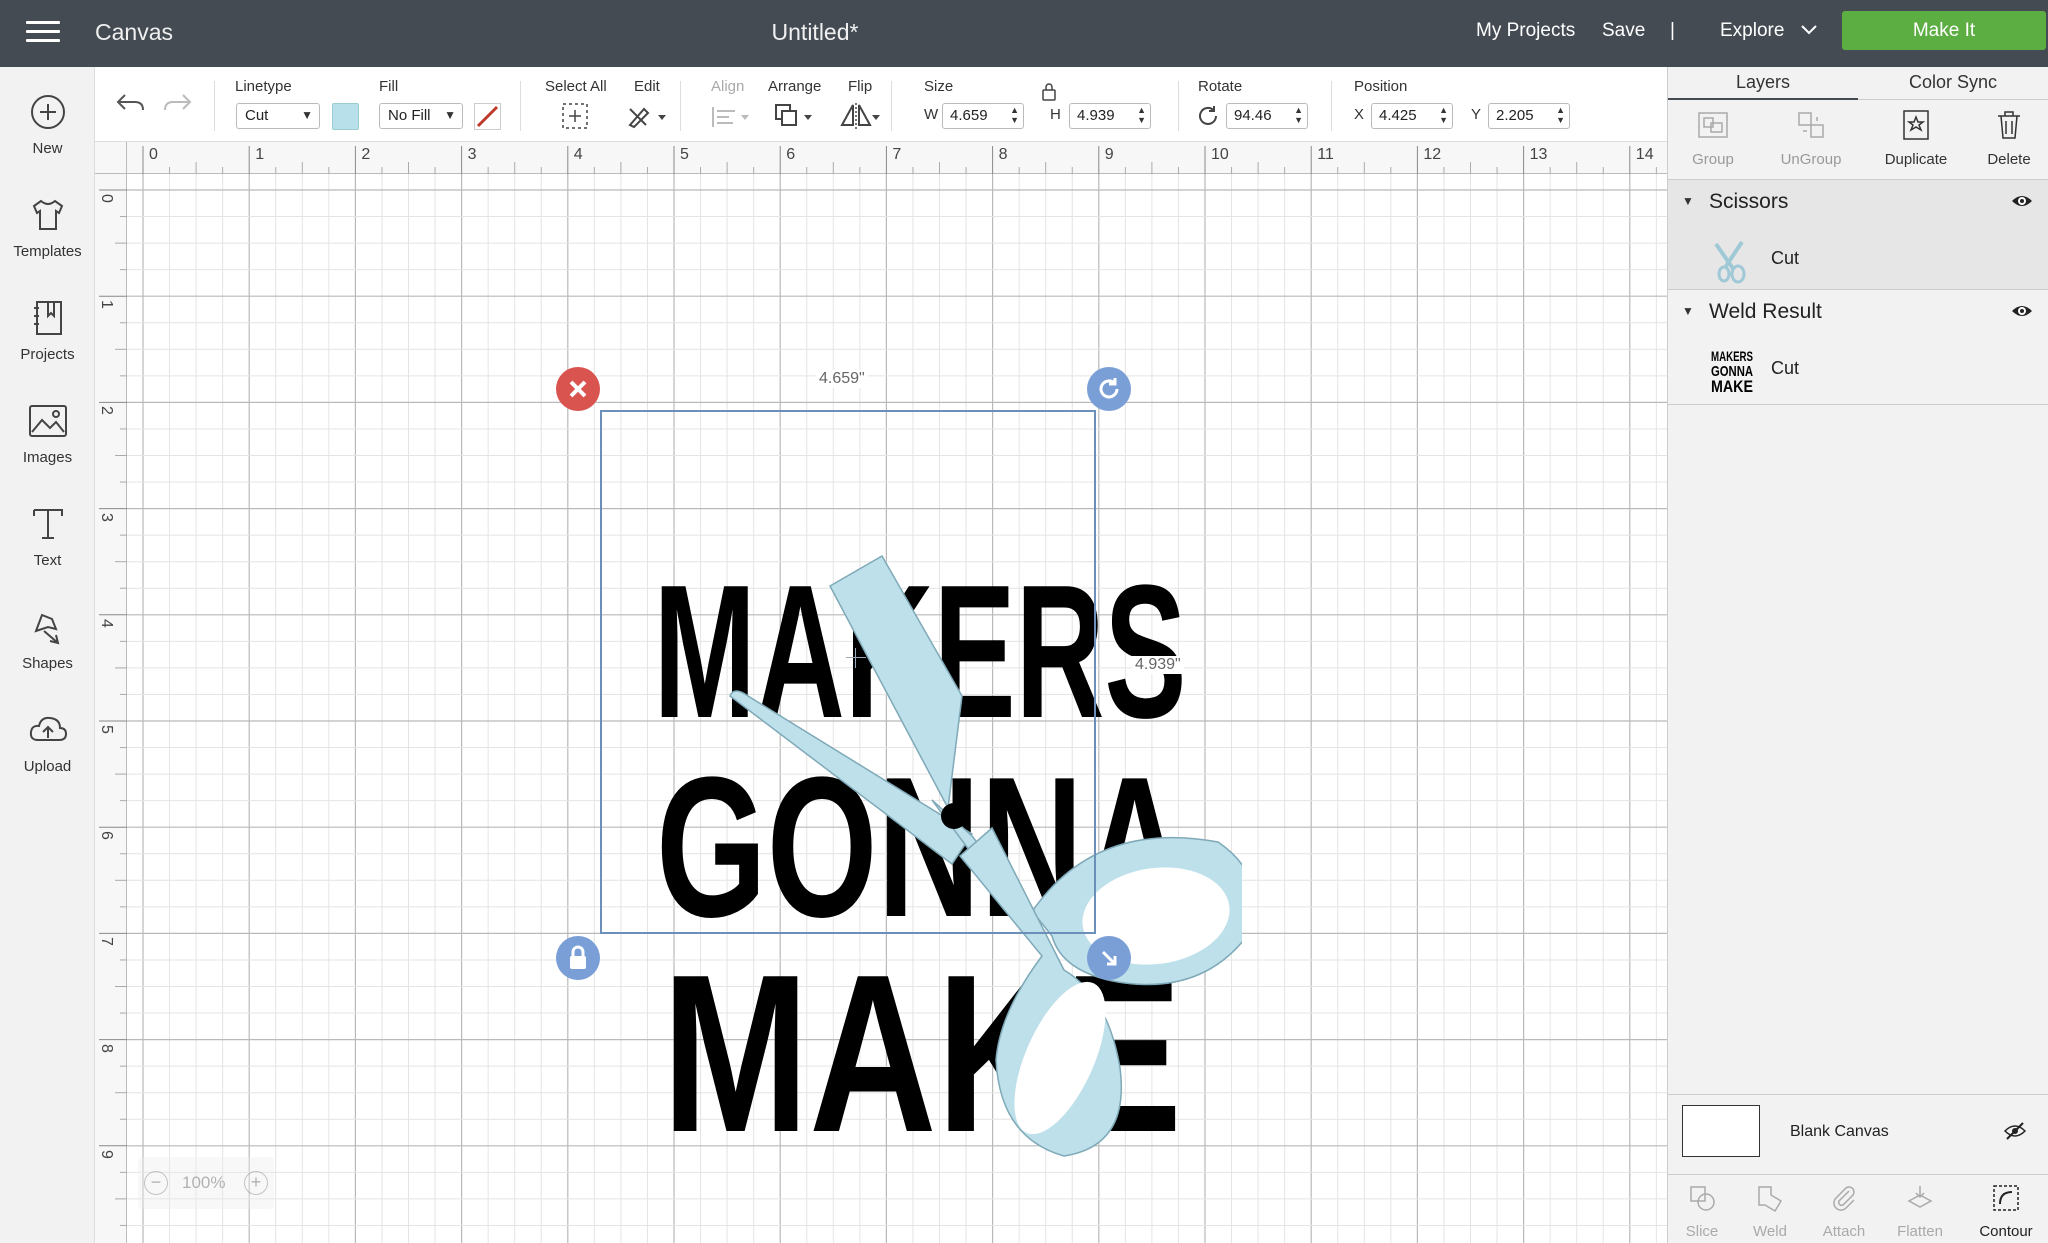 The width and height of the screenshot is (2048, 1243). What do you see at coordinates (1858, 202) in the screenshot?
I see `layer-group-header: ▼ Scissors` at bounding box center [1858, 202].